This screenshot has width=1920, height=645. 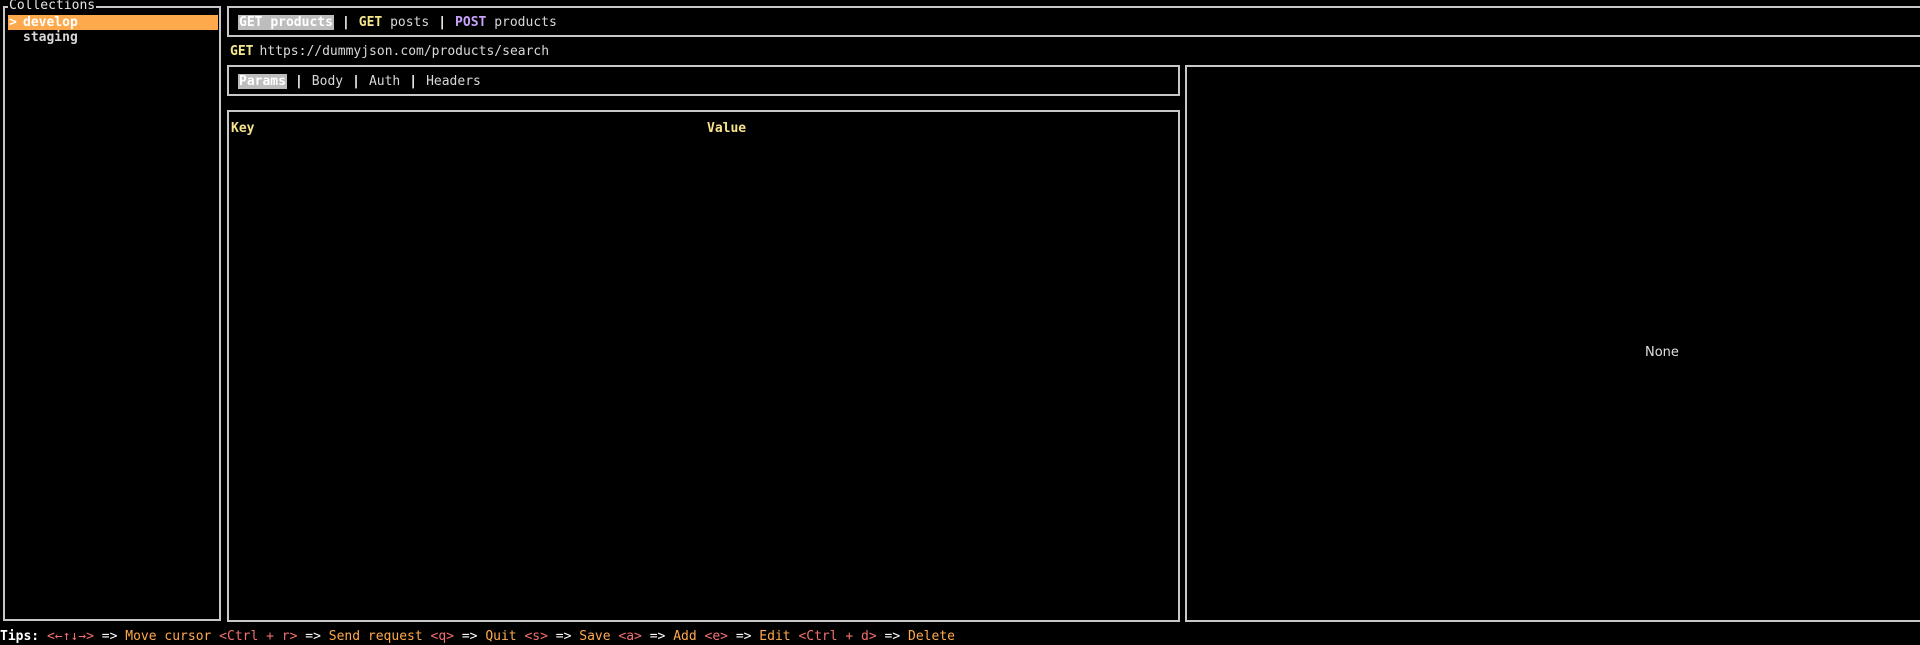 I want to click on collection-label: staging, so click(x=50, y=37).